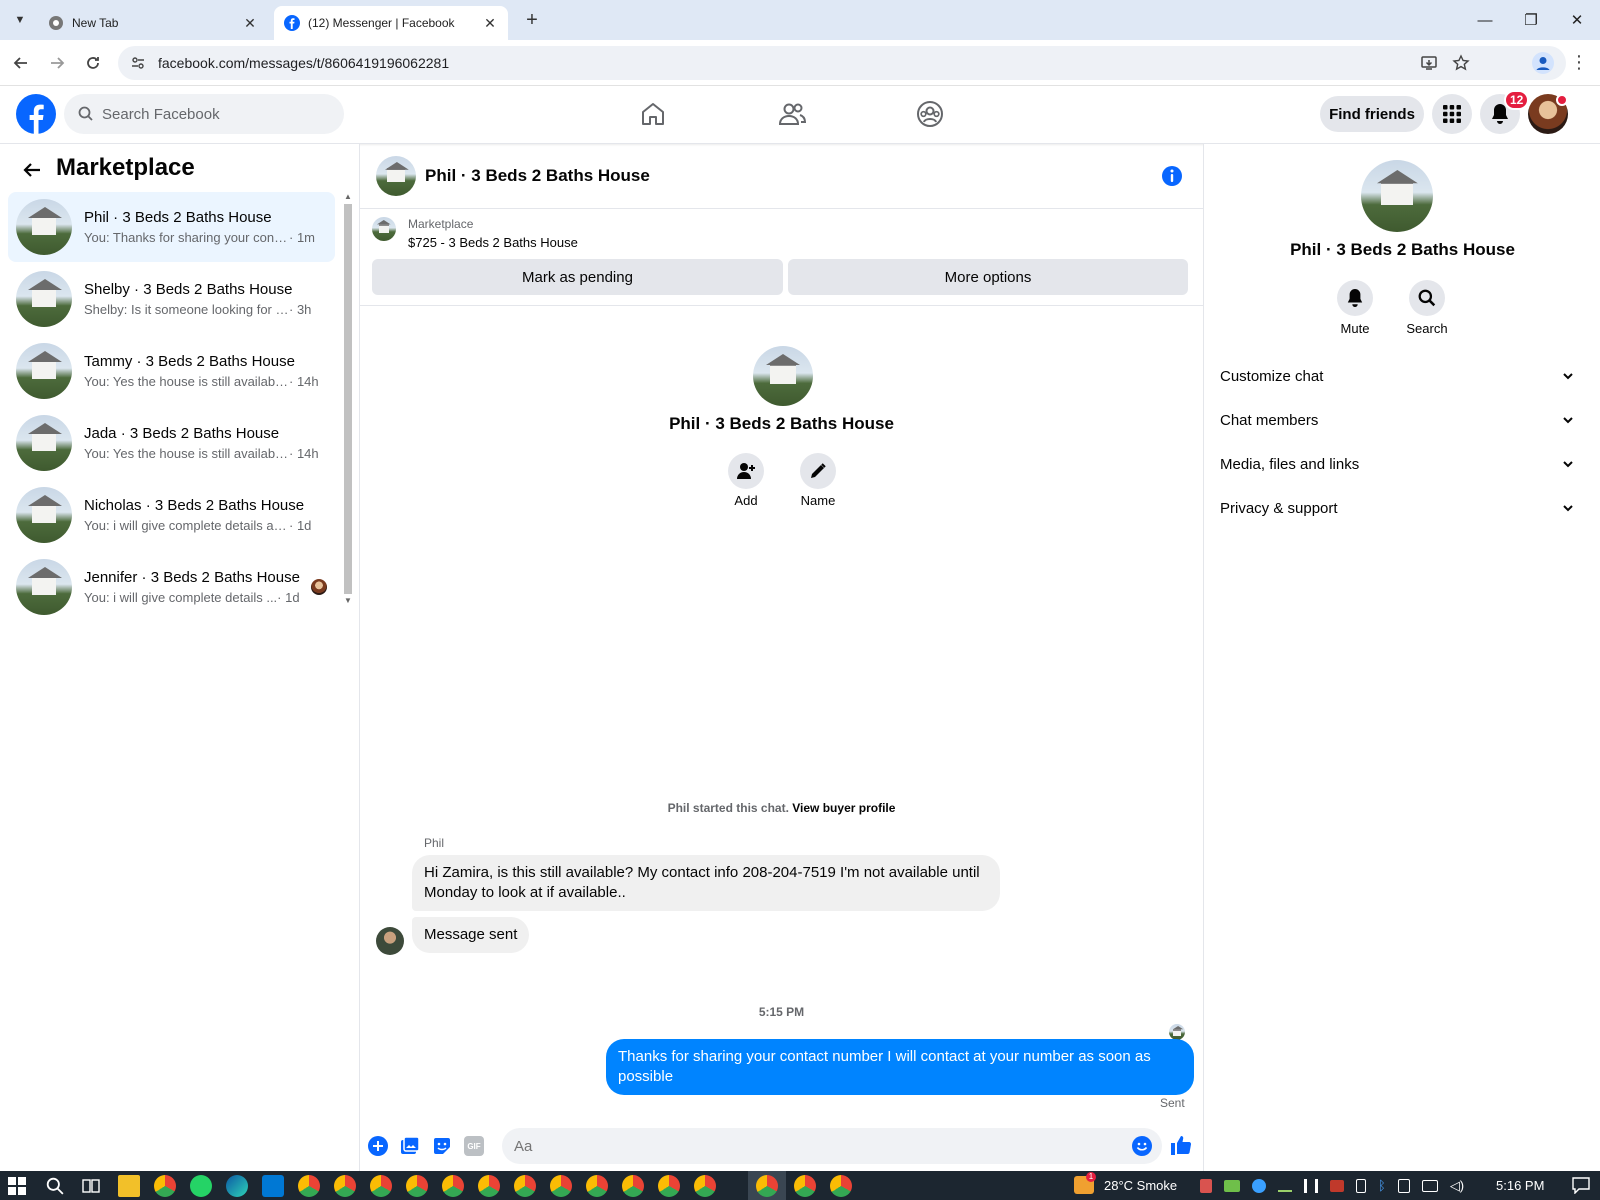 Image resolution: width=1600 pixels, height=1200 pixels. Describe the element at coordinates (93, 63) in the screenshot. I see `reload-icon` at that location.